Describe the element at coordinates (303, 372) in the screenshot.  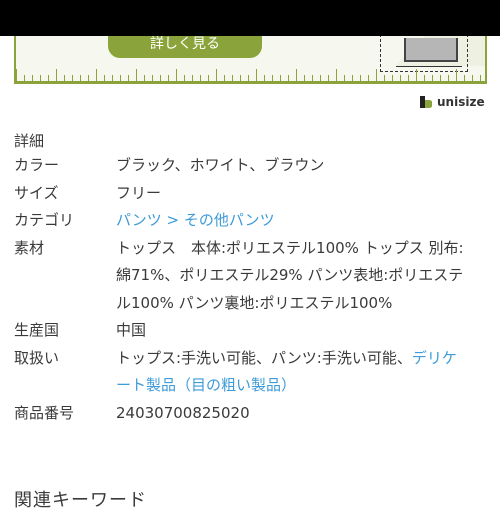
I see `detail-value: トップス:手洗い可能、パンツ:手洗い可能、デリケート製品（目の粗い製品）` at that location.